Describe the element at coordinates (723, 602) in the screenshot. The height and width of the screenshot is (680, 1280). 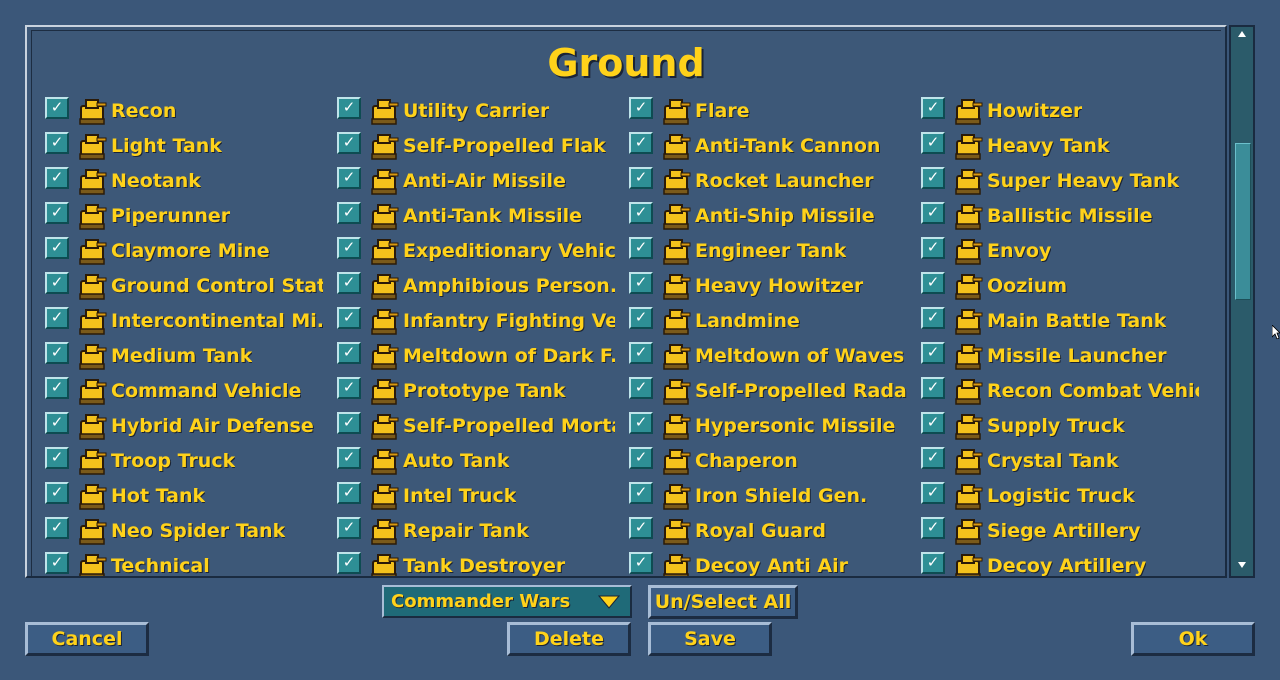
I see `unselect-all-button: Un/Select All` at that location.